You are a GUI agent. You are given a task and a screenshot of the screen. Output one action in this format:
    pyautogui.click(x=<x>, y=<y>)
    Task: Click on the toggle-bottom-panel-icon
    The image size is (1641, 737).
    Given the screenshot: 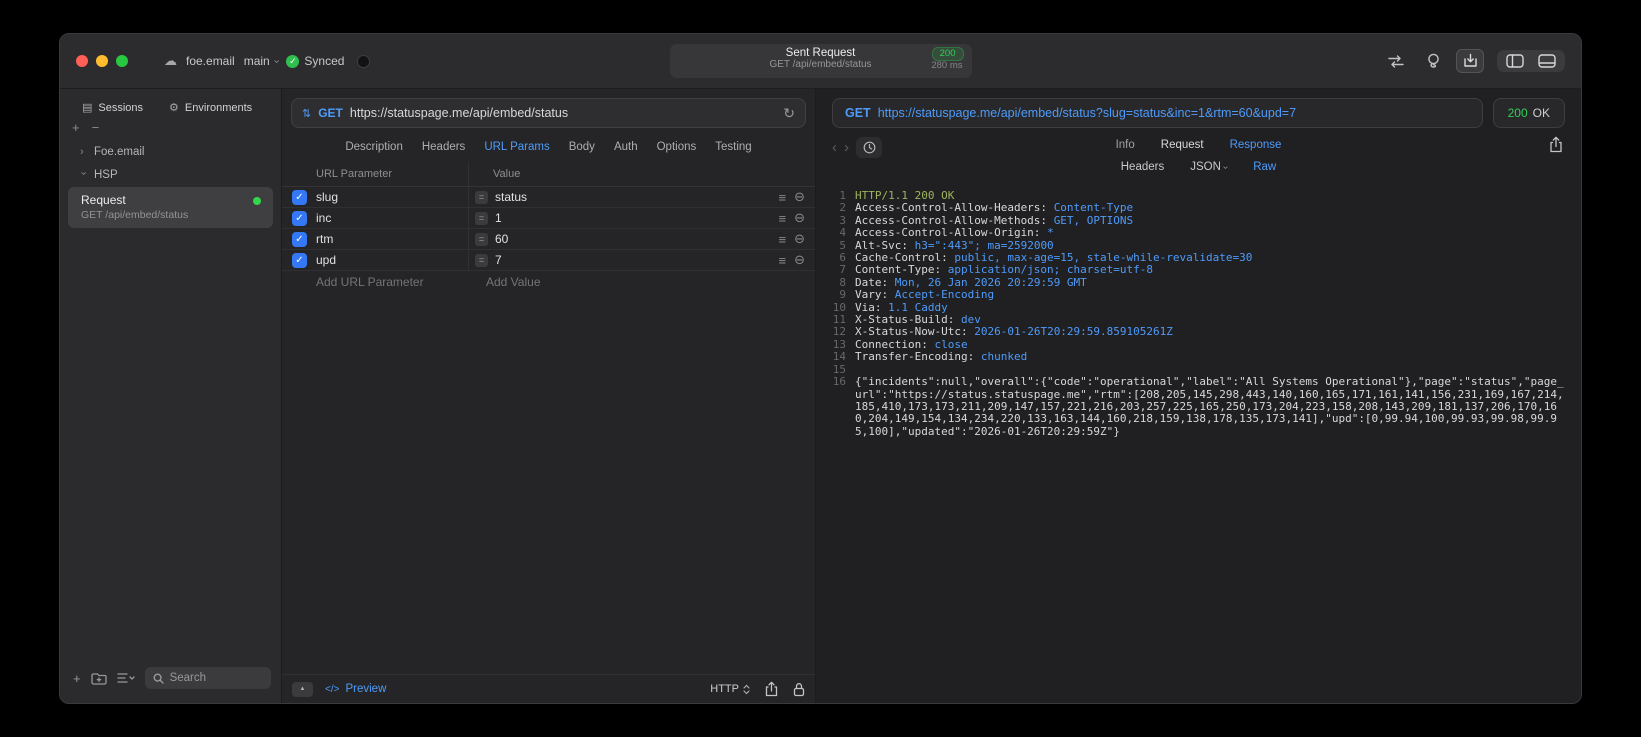 What is the action you would take?
    pyautogui.click(x=1547, y=61)
    